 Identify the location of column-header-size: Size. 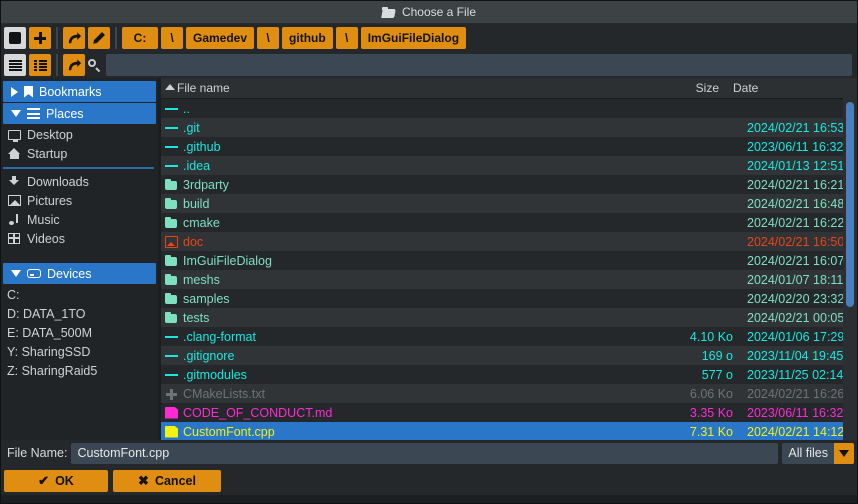
(687, 88).